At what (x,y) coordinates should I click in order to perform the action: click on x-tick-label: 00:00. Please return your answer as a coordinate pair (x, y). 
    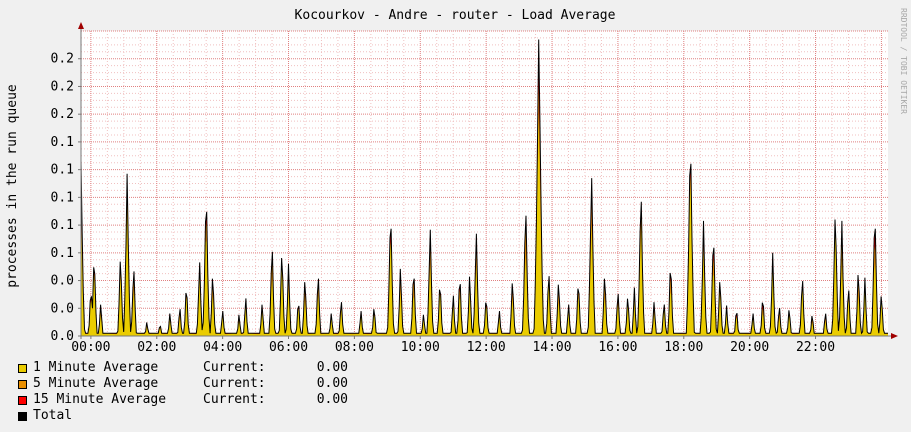
    Looking at the image, I should click on (90, 347).